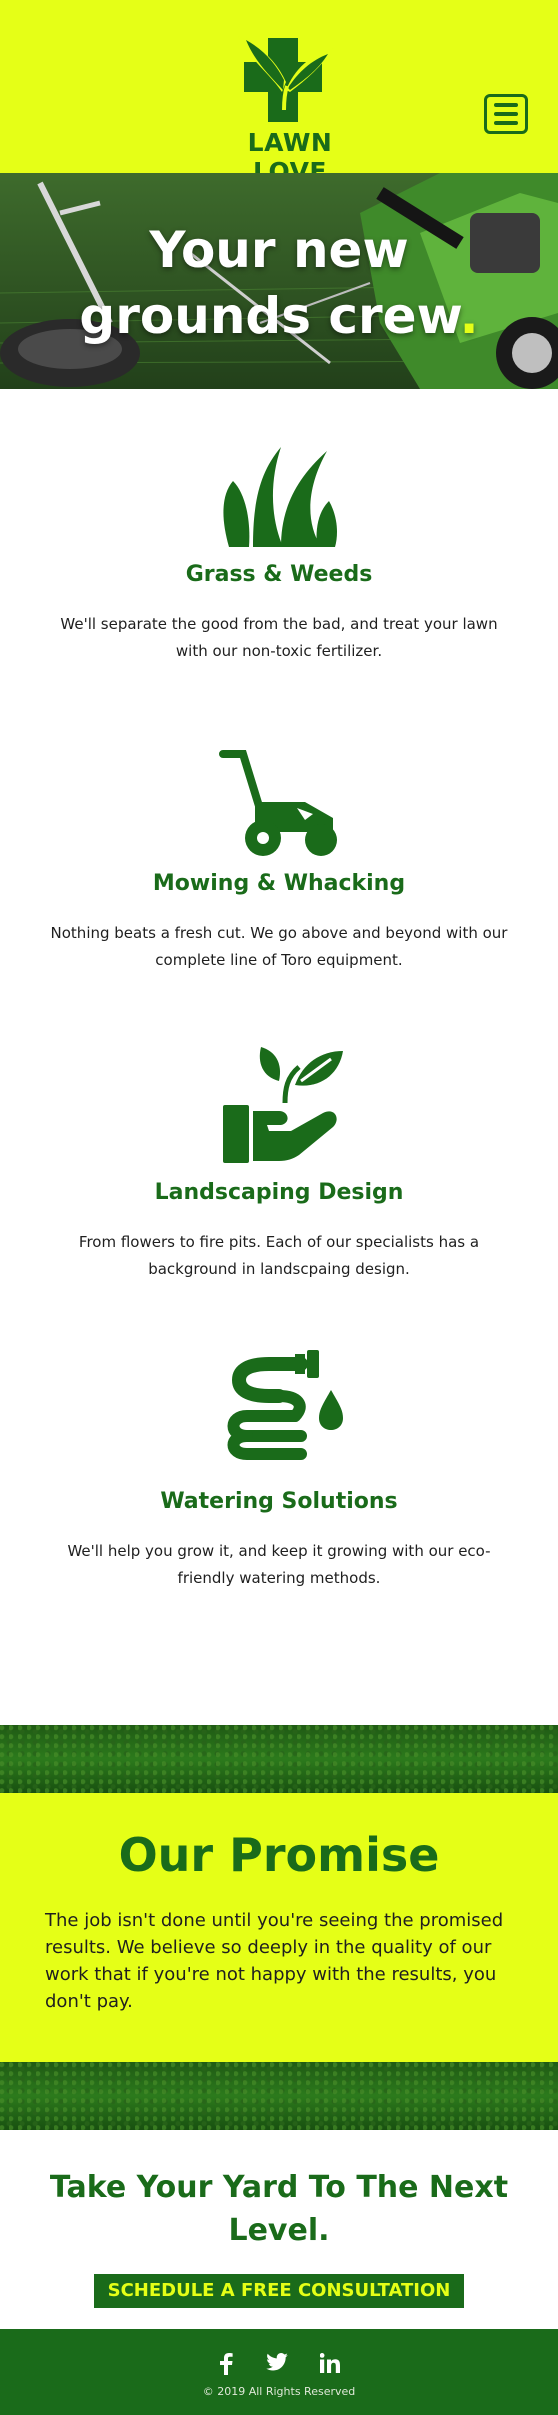 This screenshot has height=2415, width=558. I want to click on social-links, so click(279, 2352).